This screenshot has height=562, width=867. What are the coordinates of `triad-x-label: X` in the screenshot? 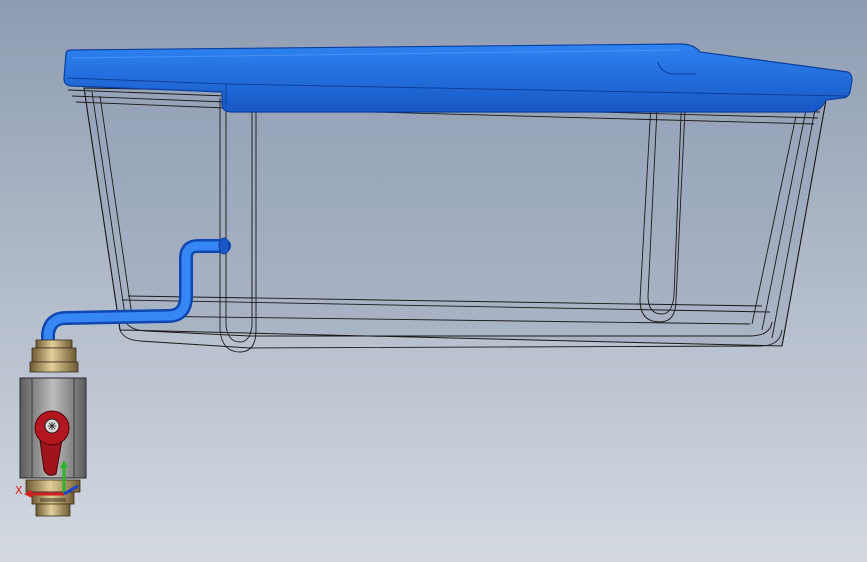 It's located at (19, 490).